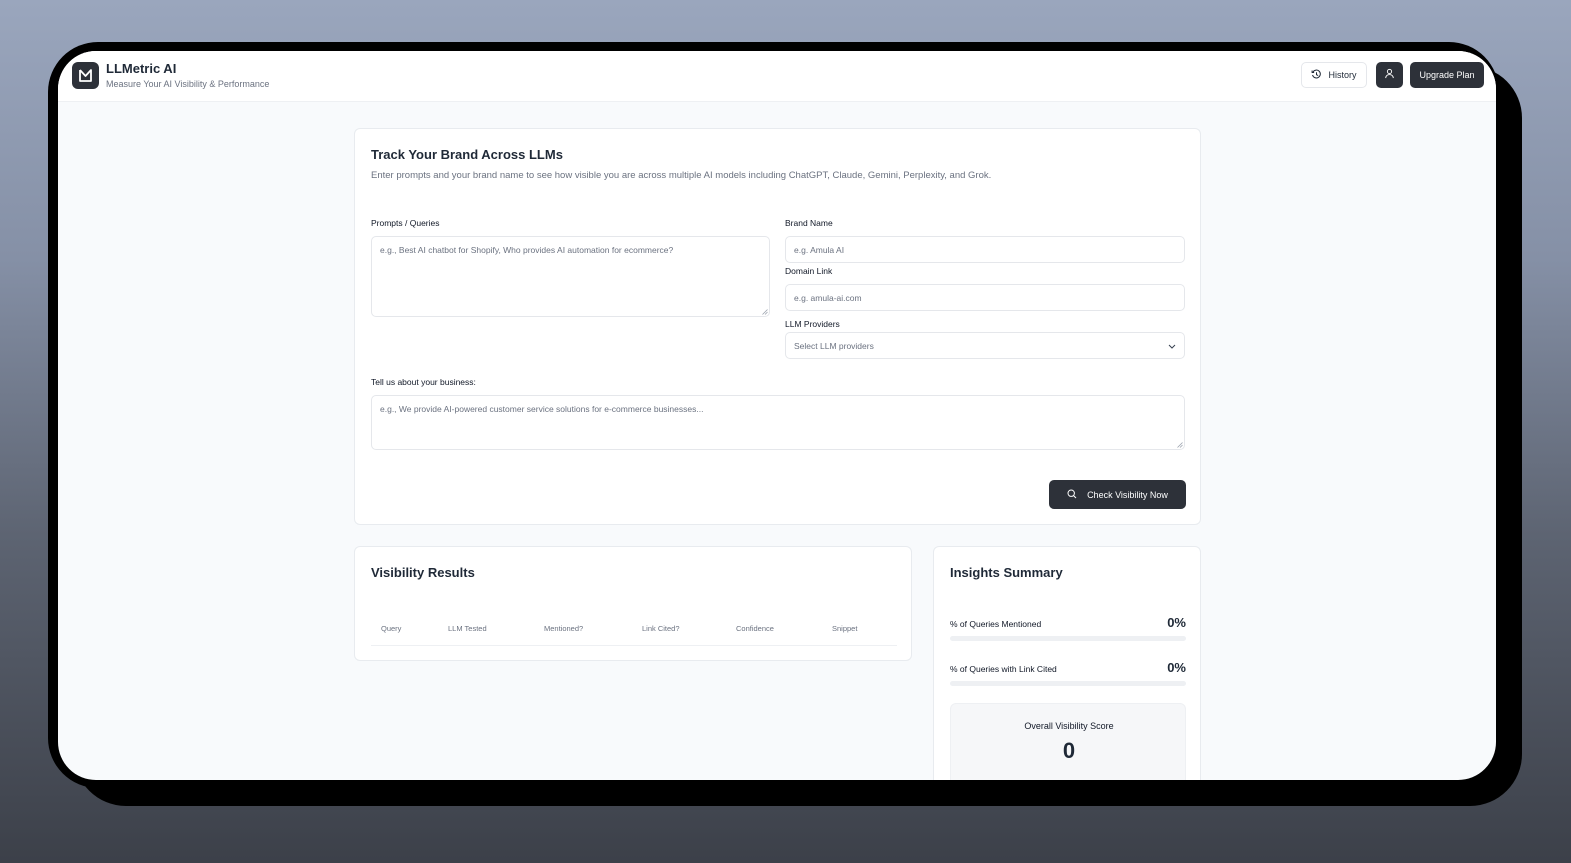 Image resolution: width=1571 pixels, height=863 pixels. Describe the element at coordinates (423, 382) in the screenshot. I see `business-label: Tell us about your business:` at that location.